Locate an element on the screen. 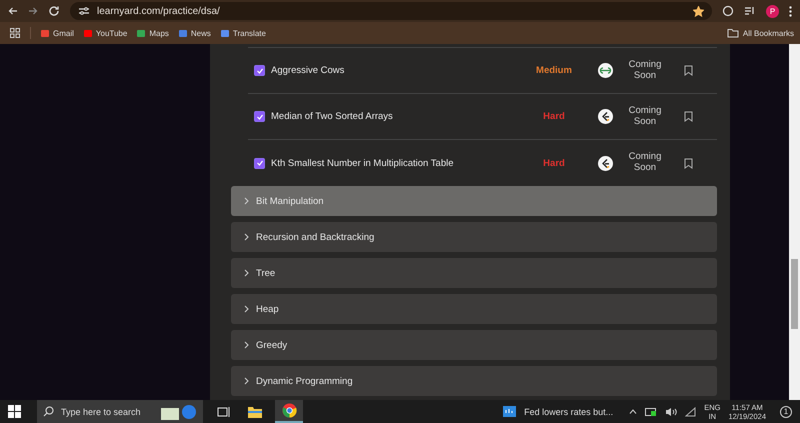  bookmark-link: Translate is located at coordinates (243, 33).